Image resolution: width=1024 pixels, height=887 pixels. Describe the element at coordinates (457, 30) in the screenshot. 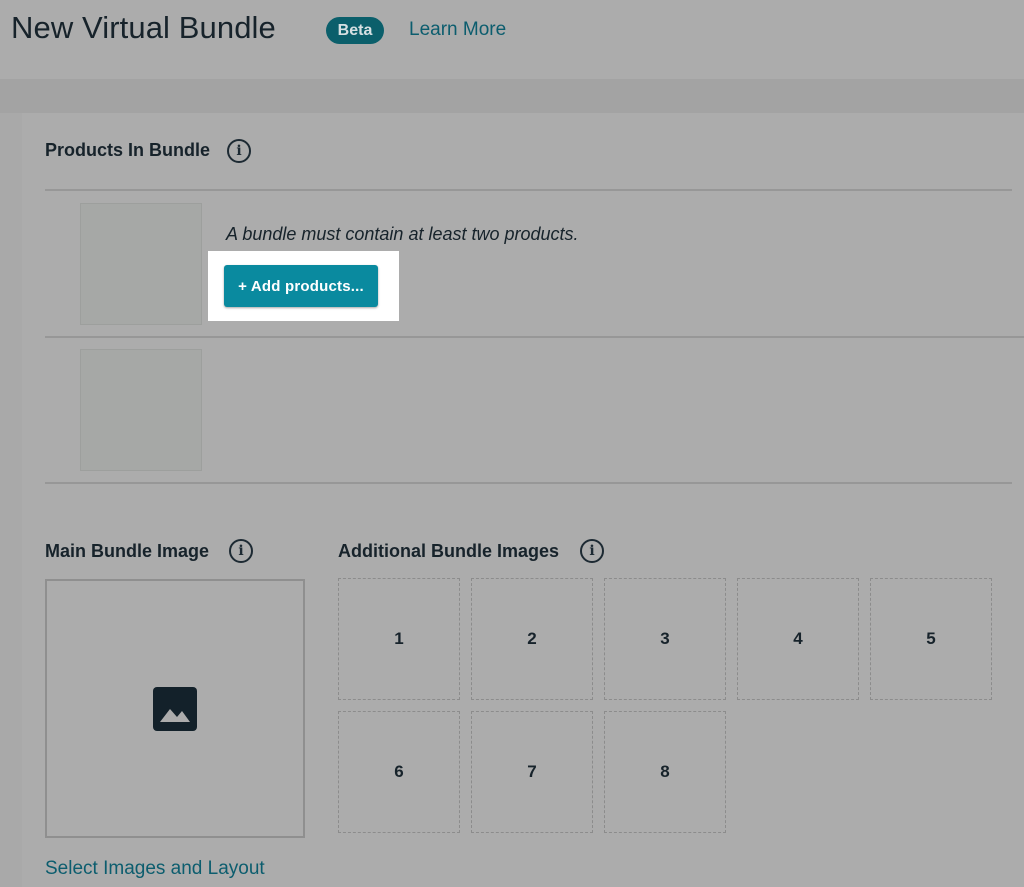

I see `learn-more-link: Learn More` at that location.